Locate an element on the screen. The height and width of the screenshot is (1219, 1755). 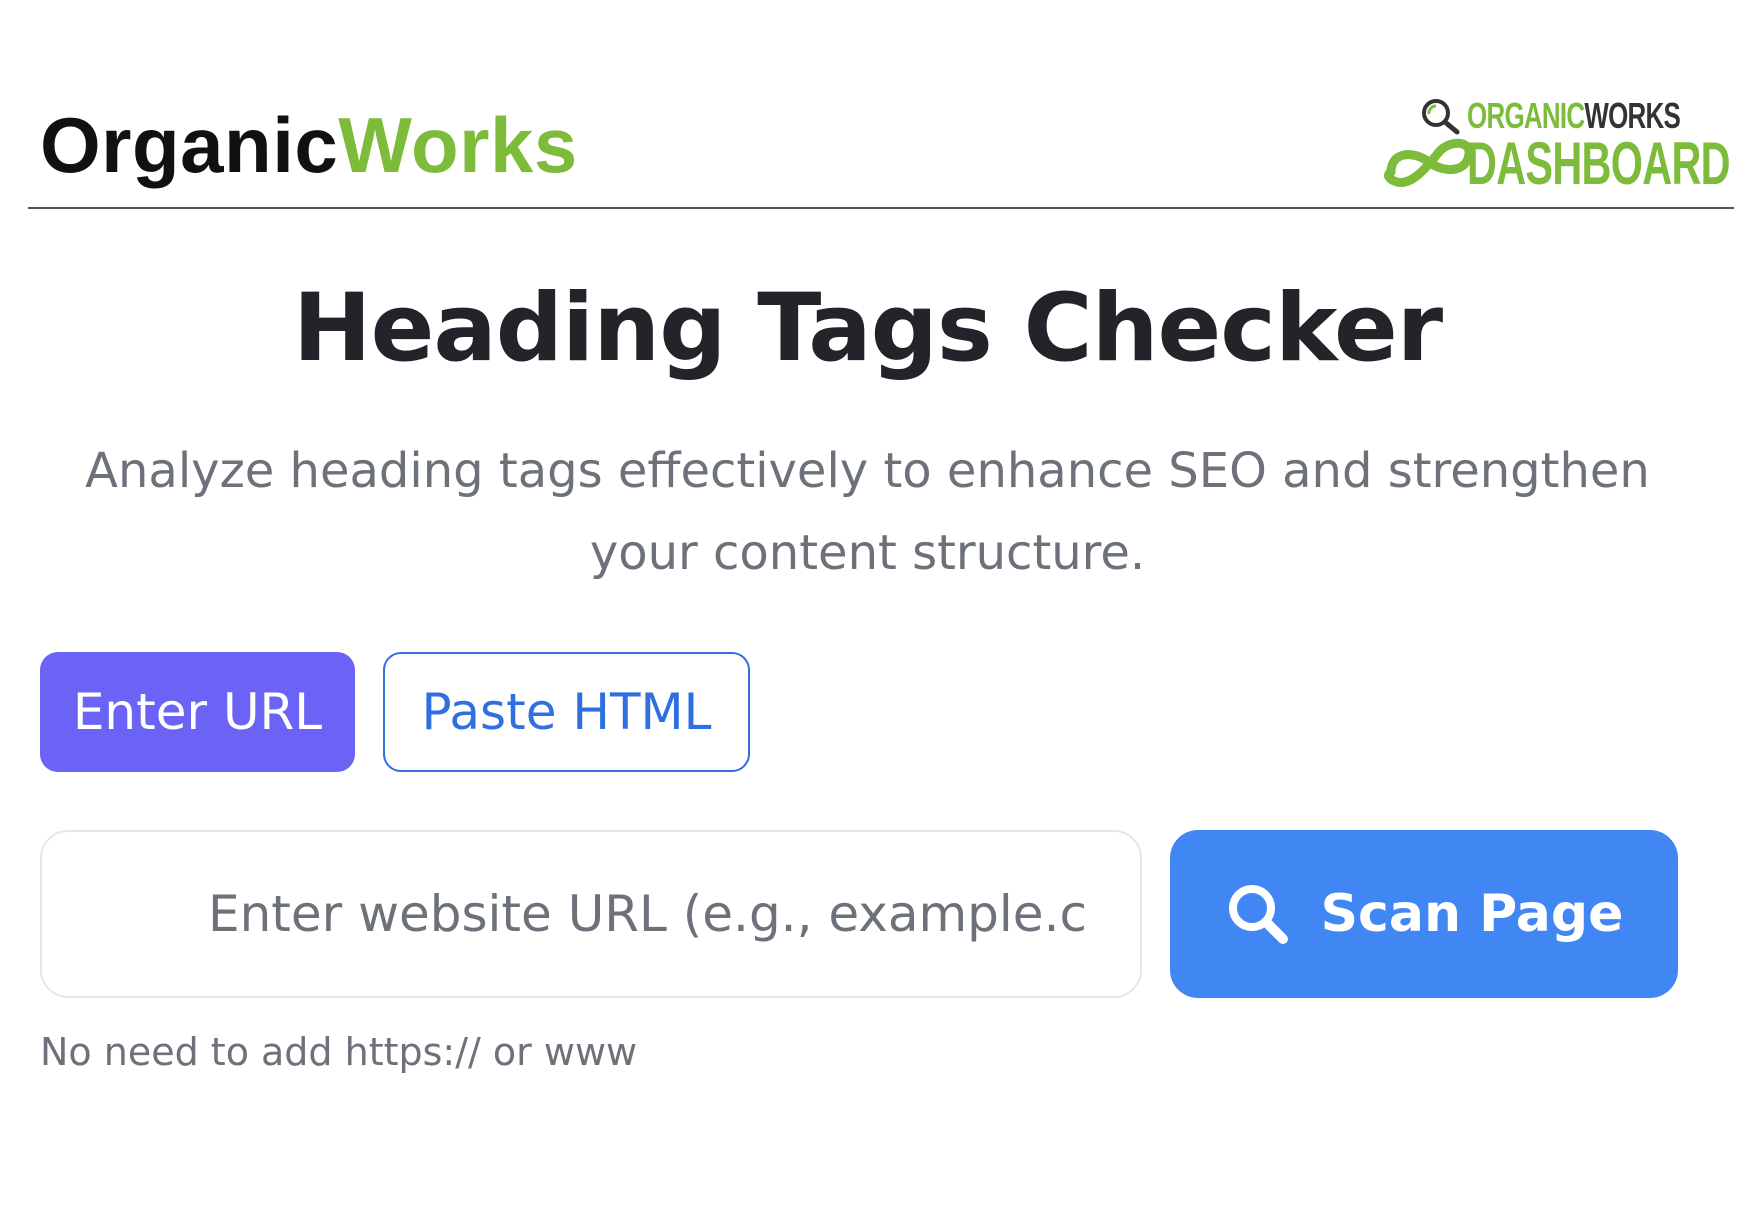
header-divider is located at coordinates (881, 208).